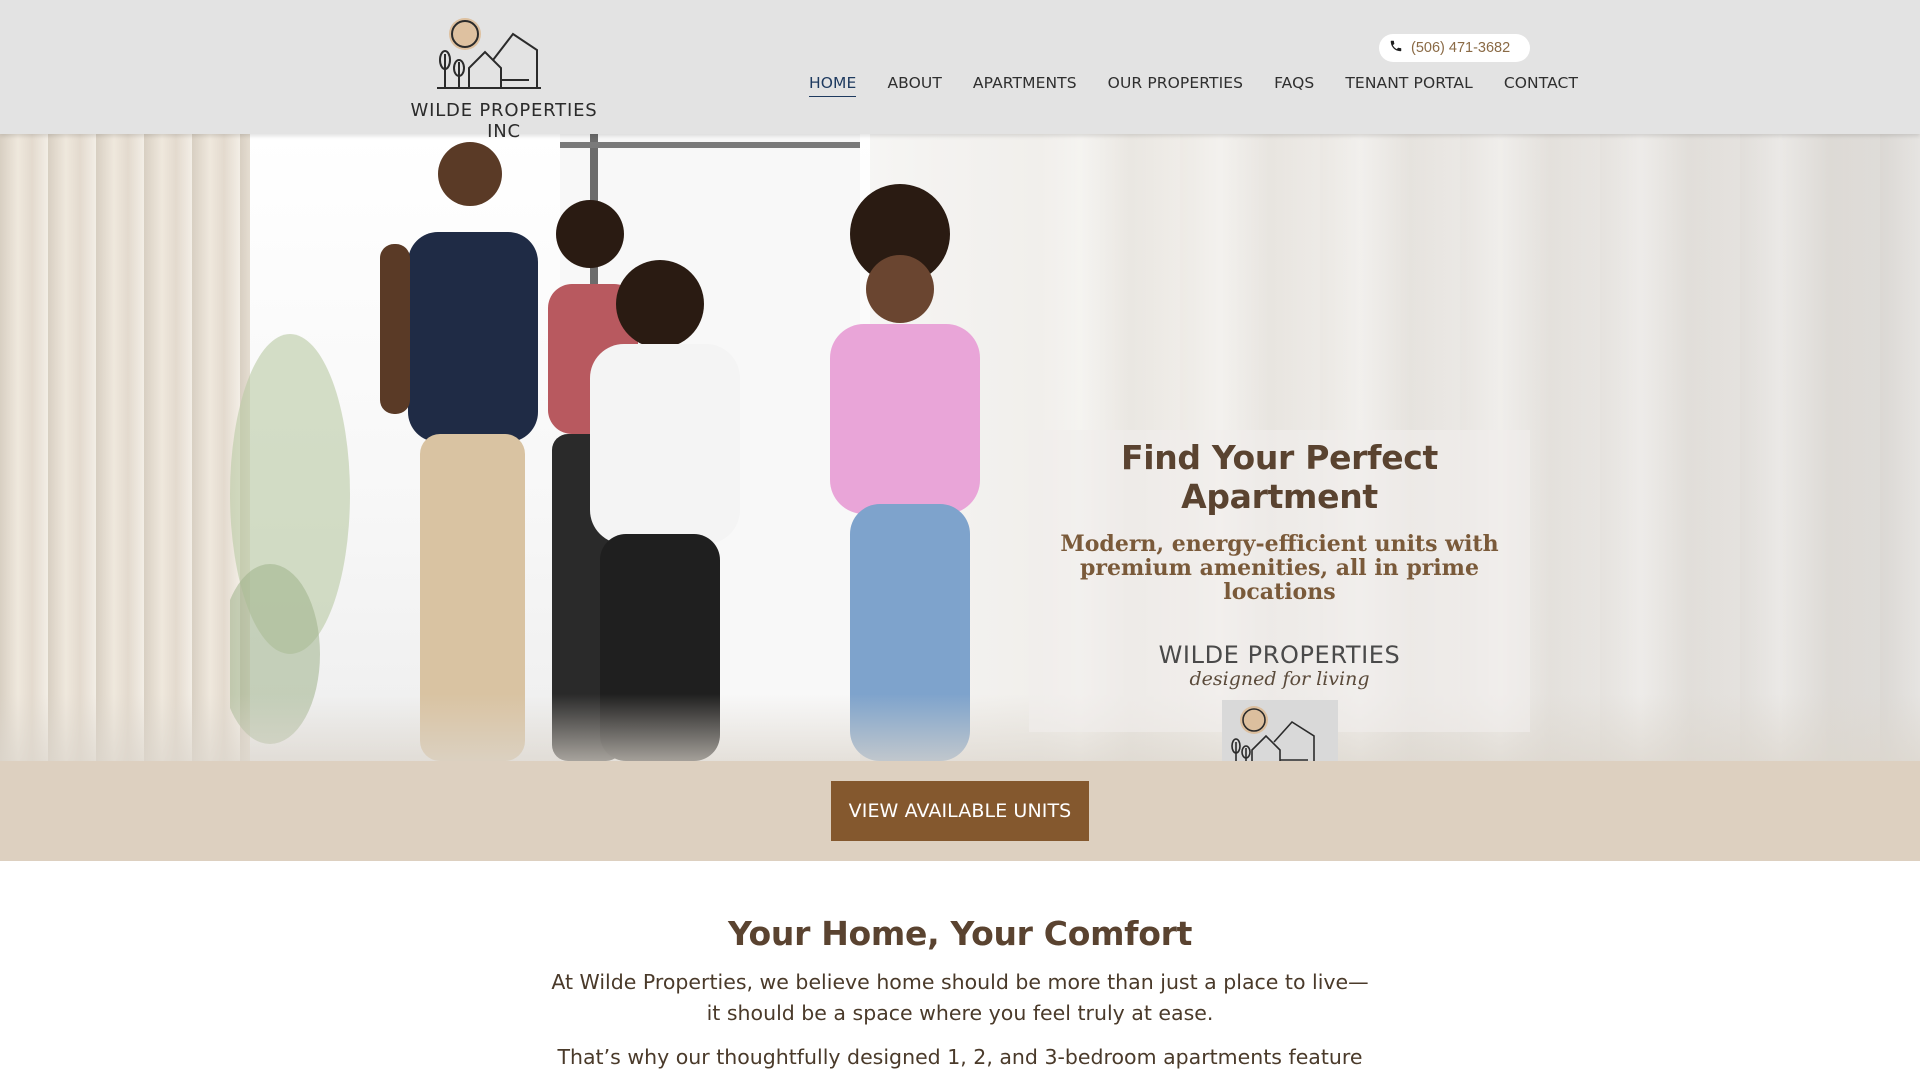 Image resolution: width=1920 pixels, height=1080 pixels. What do you see at coordinates (1396, 48) in the screenshot?
I see `phone-icon` at bounding box center [1396, 48].